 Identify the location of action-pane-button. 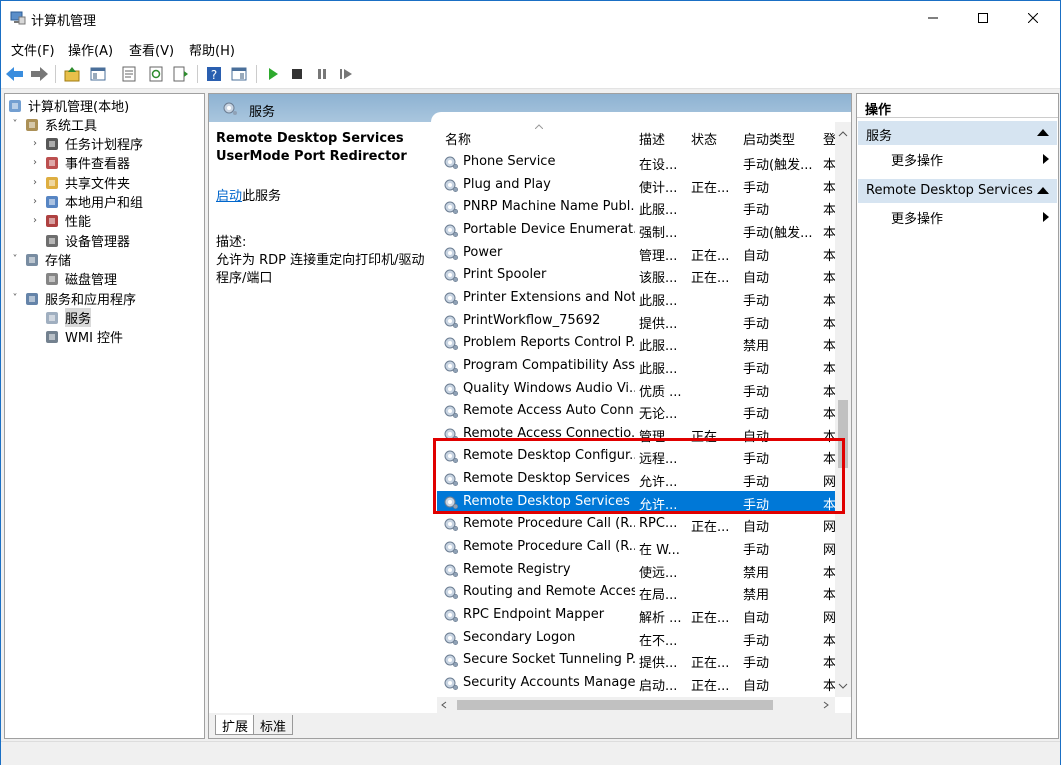
(239, 74).